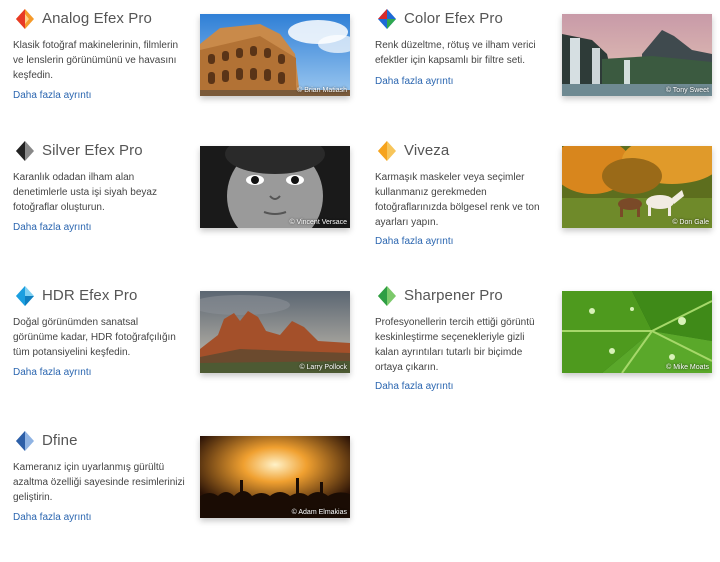  What do you see at coordinates (387, 151) in the screenshot?
I see `viveza-logo-icon` at bounding box center [387, 151].